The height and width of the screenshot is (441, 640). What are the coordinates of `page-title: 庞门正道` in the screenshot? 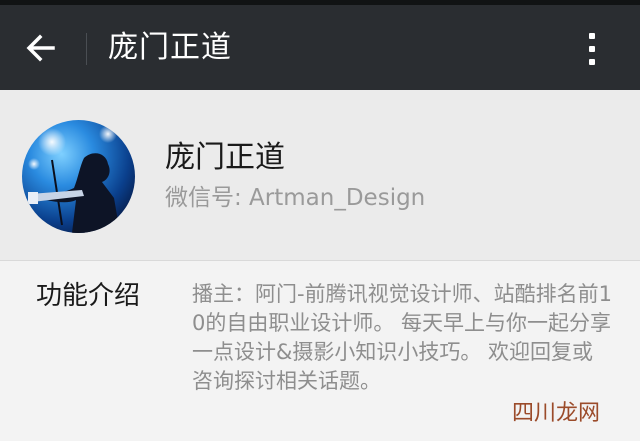 It's located at (170, 47).